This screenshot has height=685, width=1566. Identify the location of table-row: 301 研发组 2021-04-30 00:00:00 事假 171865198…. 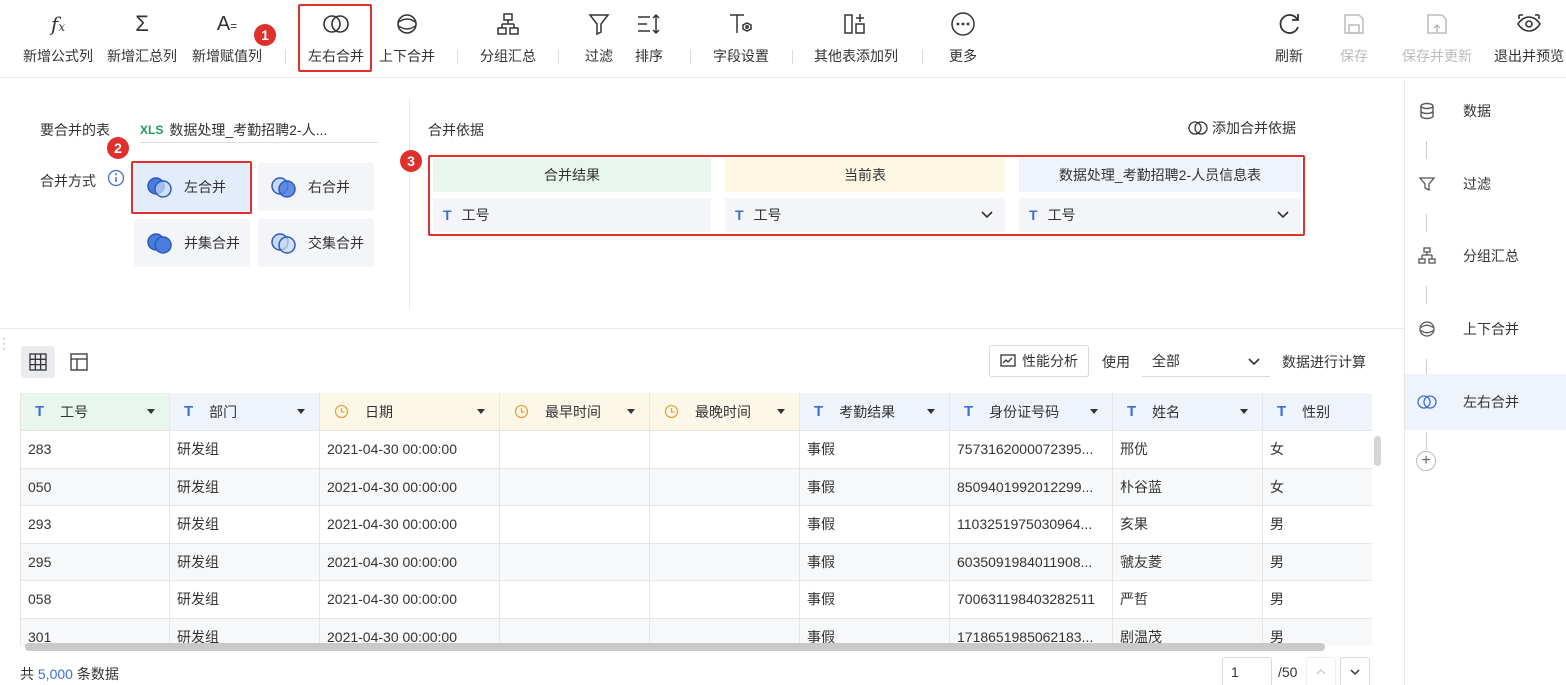
(696, 632).